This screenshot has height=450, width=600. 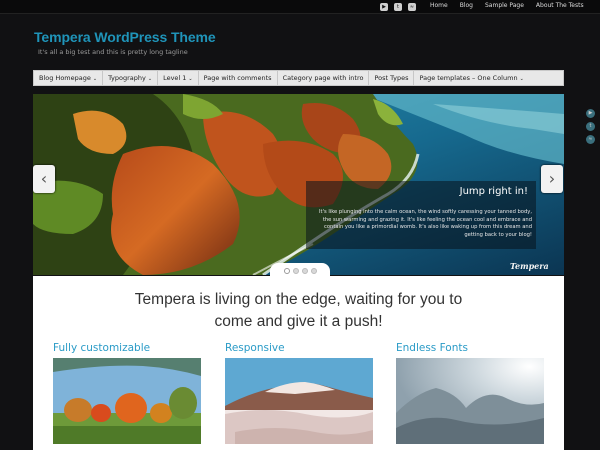 I want to click on nav-item-level-1: Level 1 ⌄, so click(x=178, y=78).